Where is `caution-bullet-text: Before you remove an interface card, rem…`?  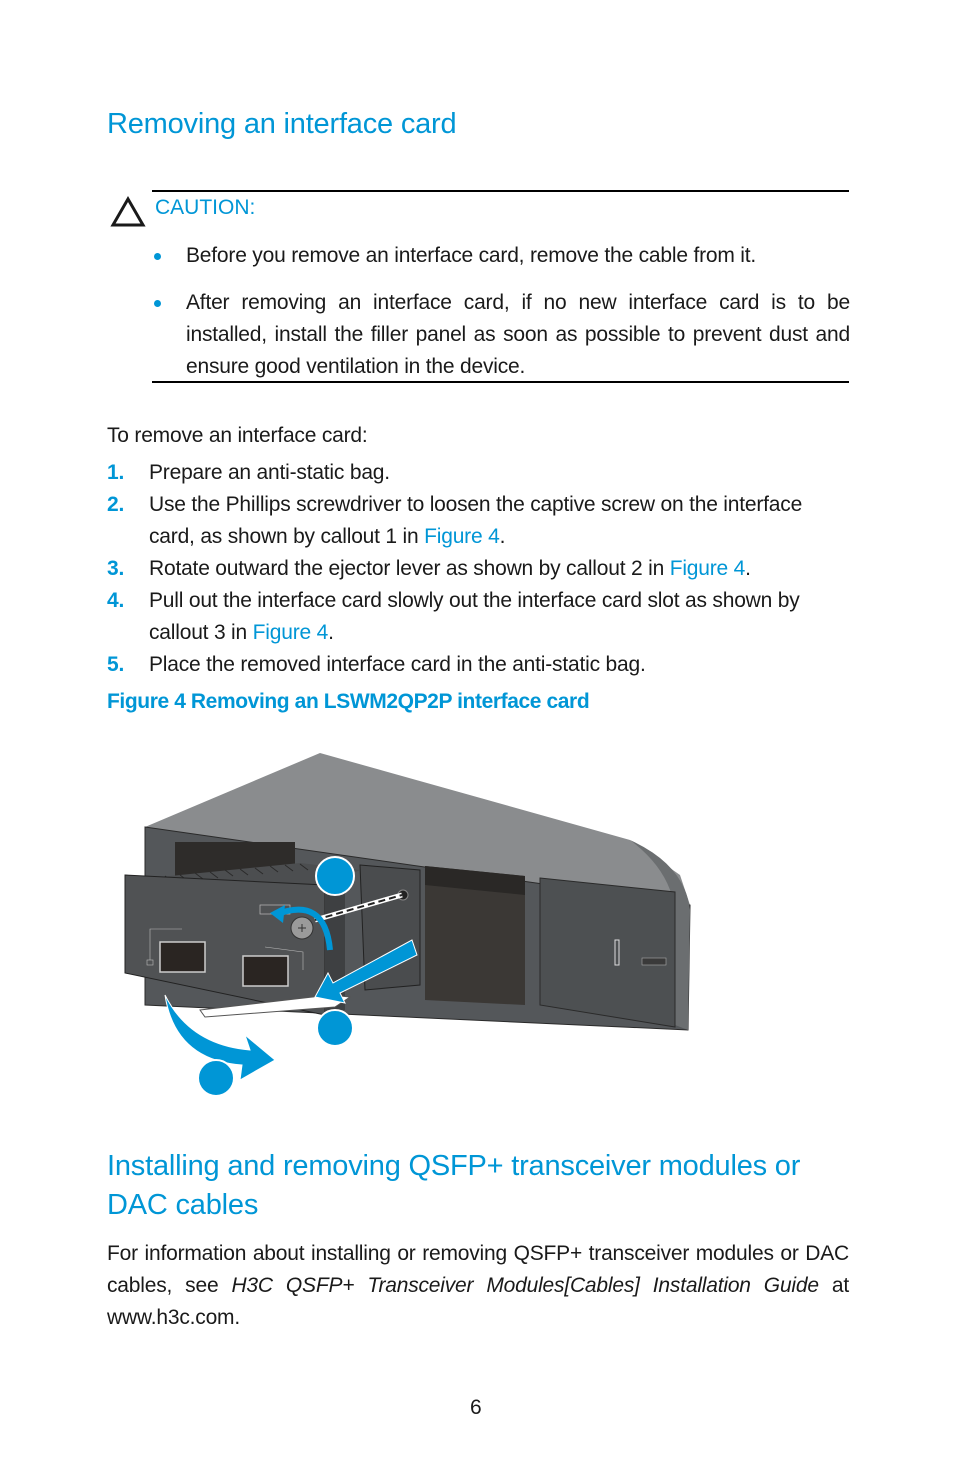 caution-bullet-text: Before you remove an interface card, rem… is located at coordinates (471, 255).